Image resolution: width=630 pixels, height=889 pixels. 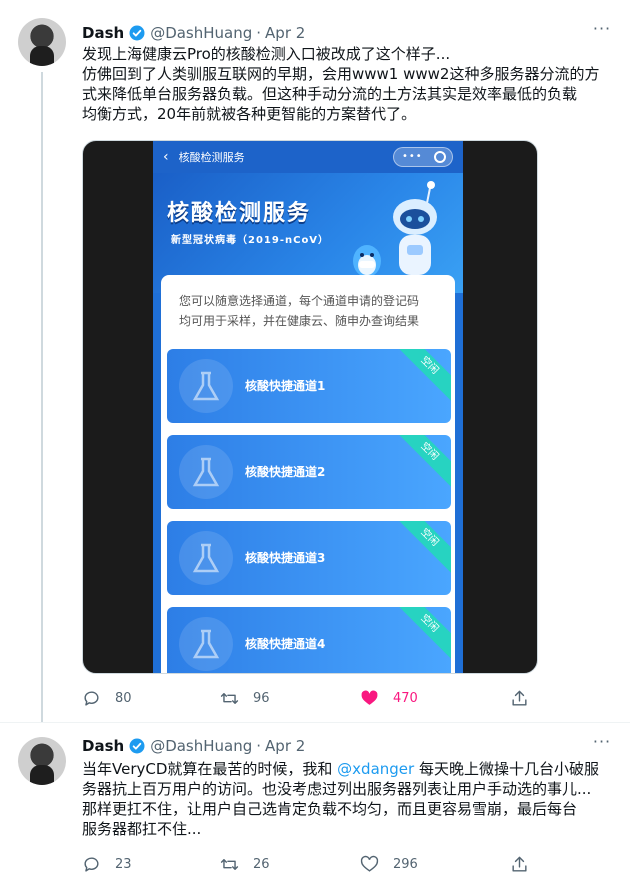 I want to click on retweet-count: 96, so click(x=261, y=698).